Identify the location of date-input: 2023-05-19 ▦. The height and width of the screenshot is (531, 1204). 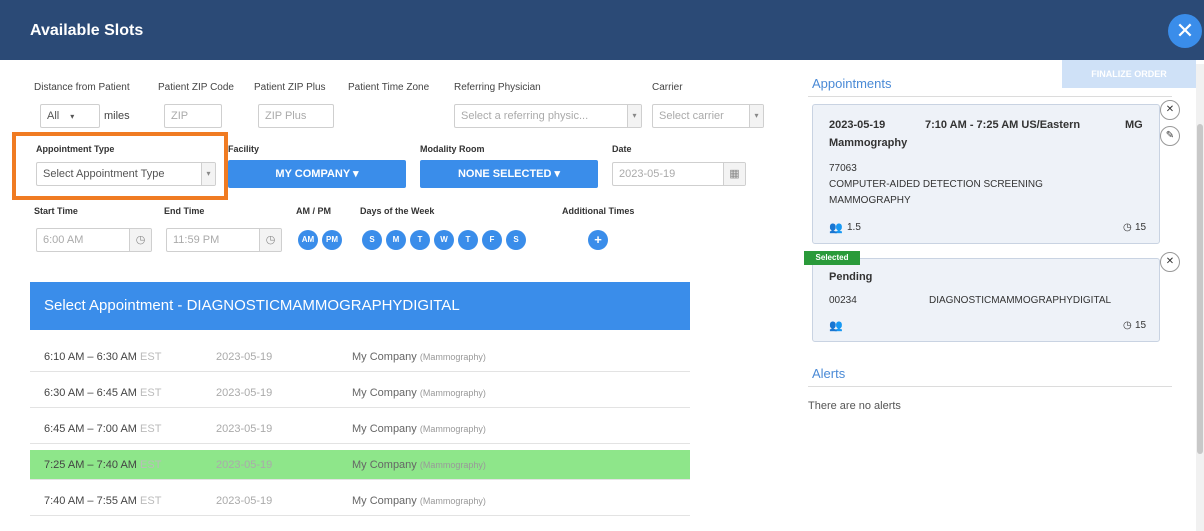
(679, 174).